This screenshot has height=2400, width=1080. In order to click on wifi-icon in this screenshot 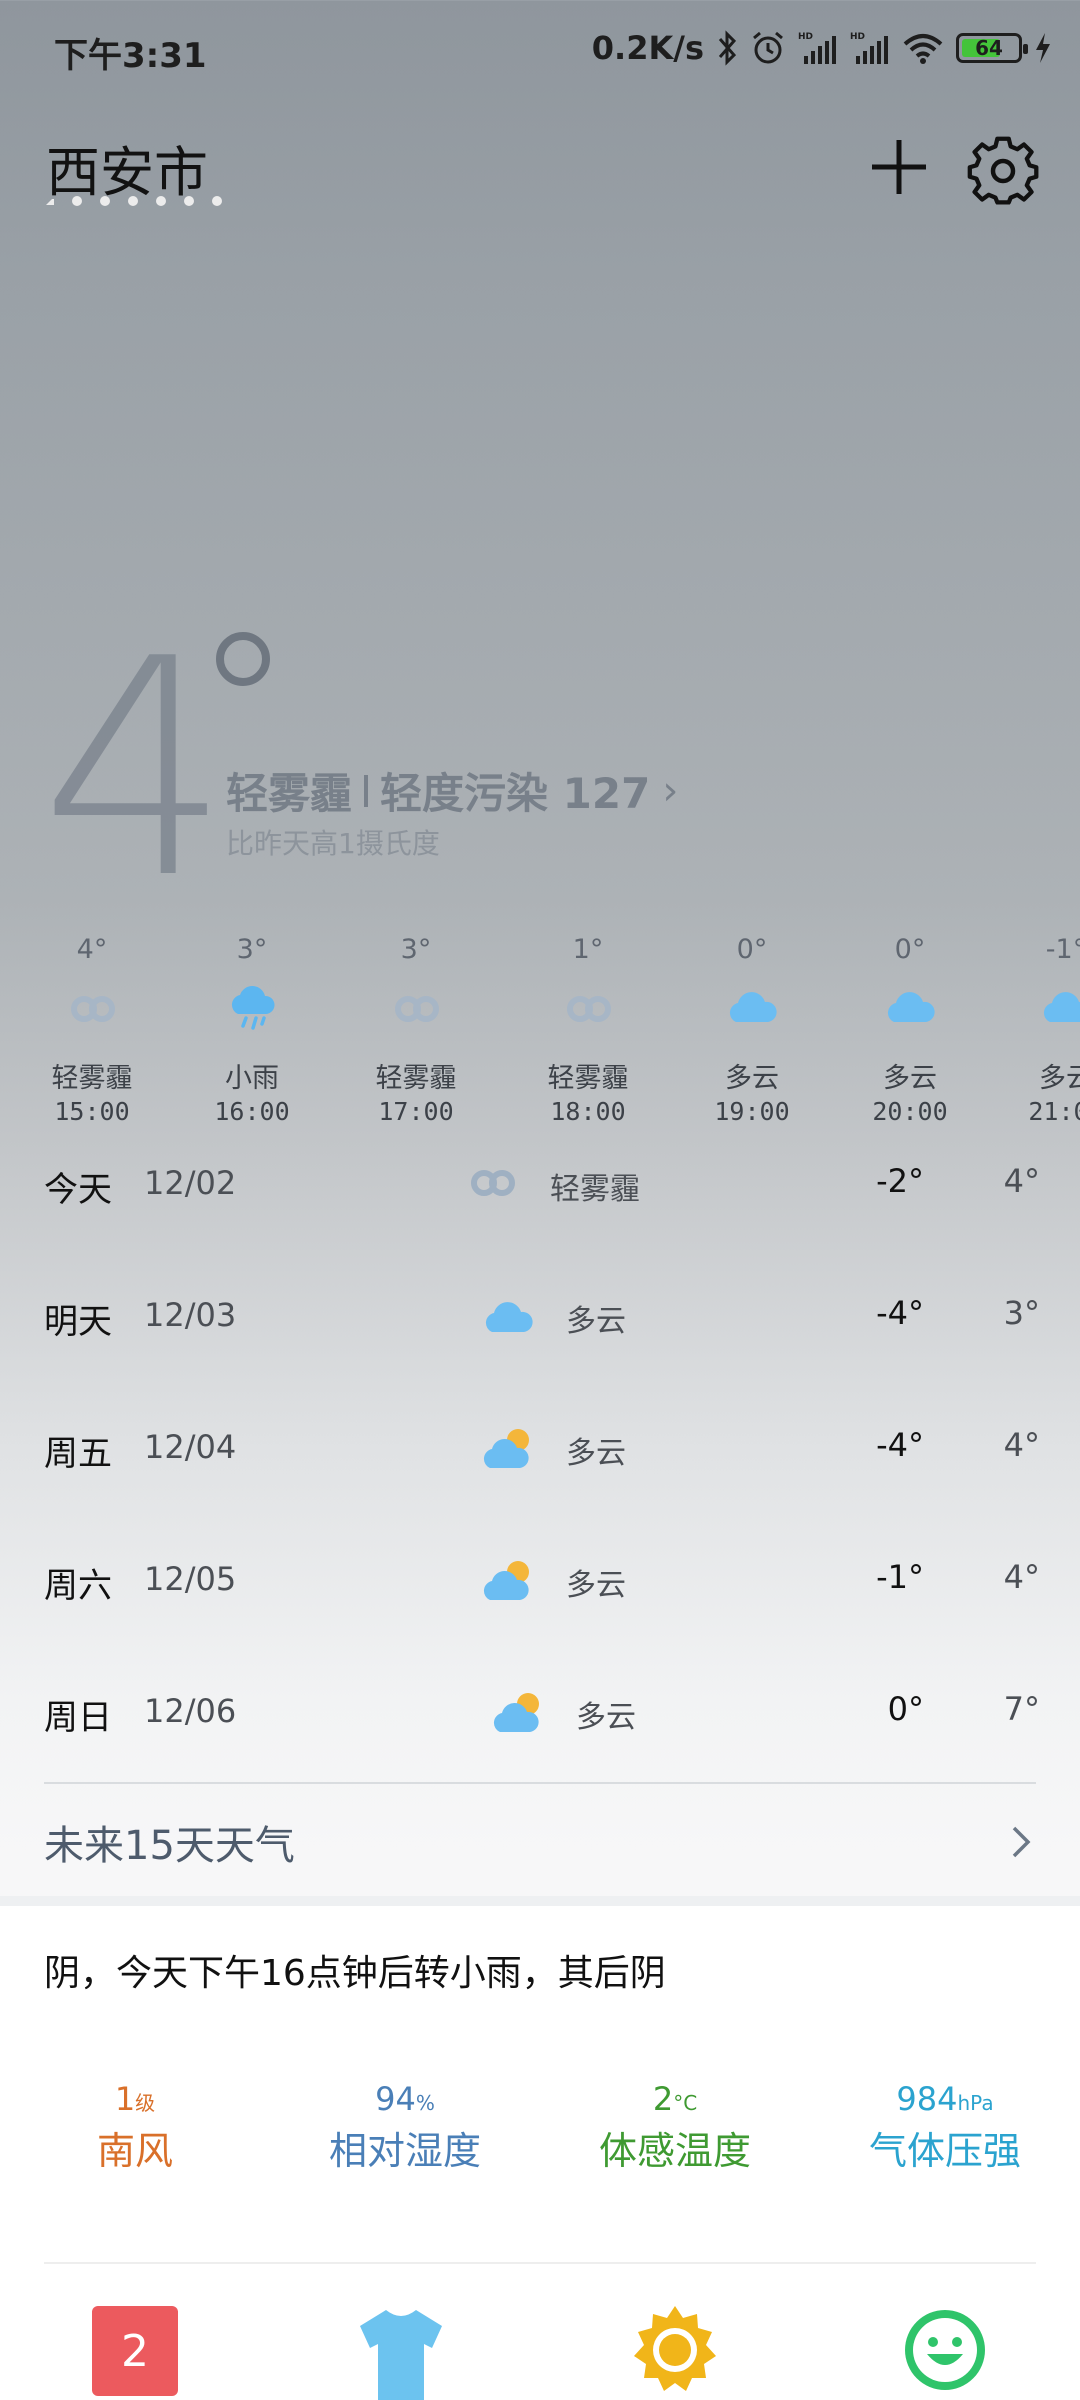, I will do `click(923, 49)`.